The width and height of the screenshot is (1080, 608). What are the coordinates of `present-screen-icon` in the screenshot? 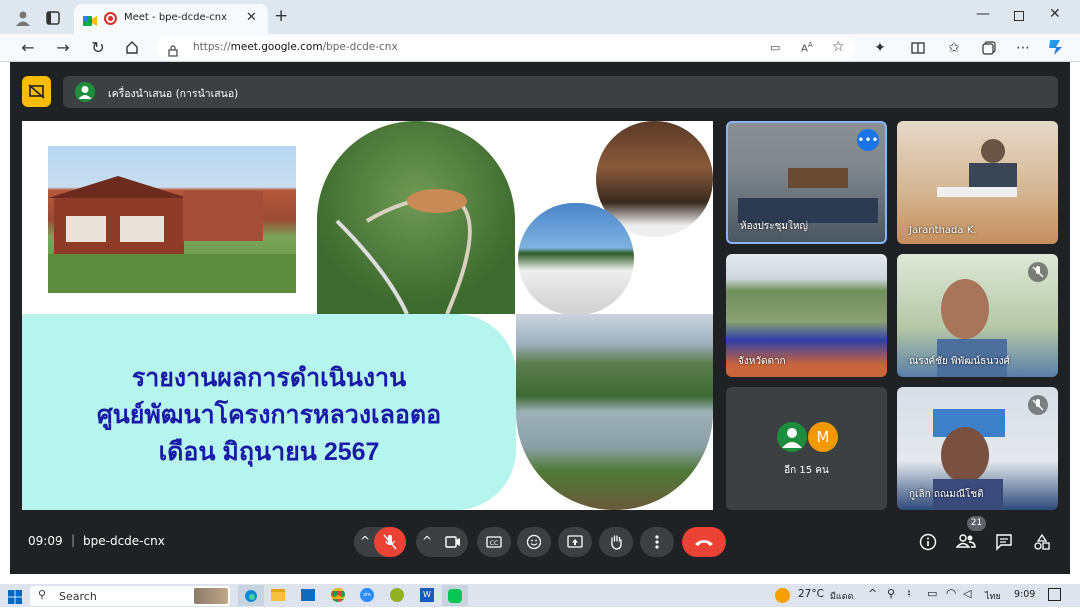 It's located at (575, 541).